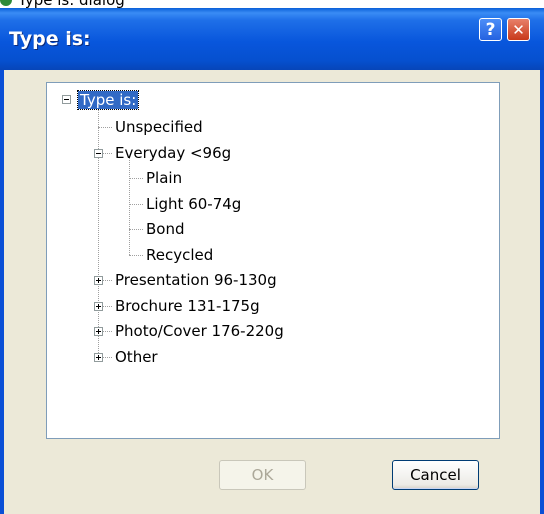 Image resolution: width=544 pixels, height=514 pixels. I want to click on background-window-title: Type is: dialog, so click(71, 4).